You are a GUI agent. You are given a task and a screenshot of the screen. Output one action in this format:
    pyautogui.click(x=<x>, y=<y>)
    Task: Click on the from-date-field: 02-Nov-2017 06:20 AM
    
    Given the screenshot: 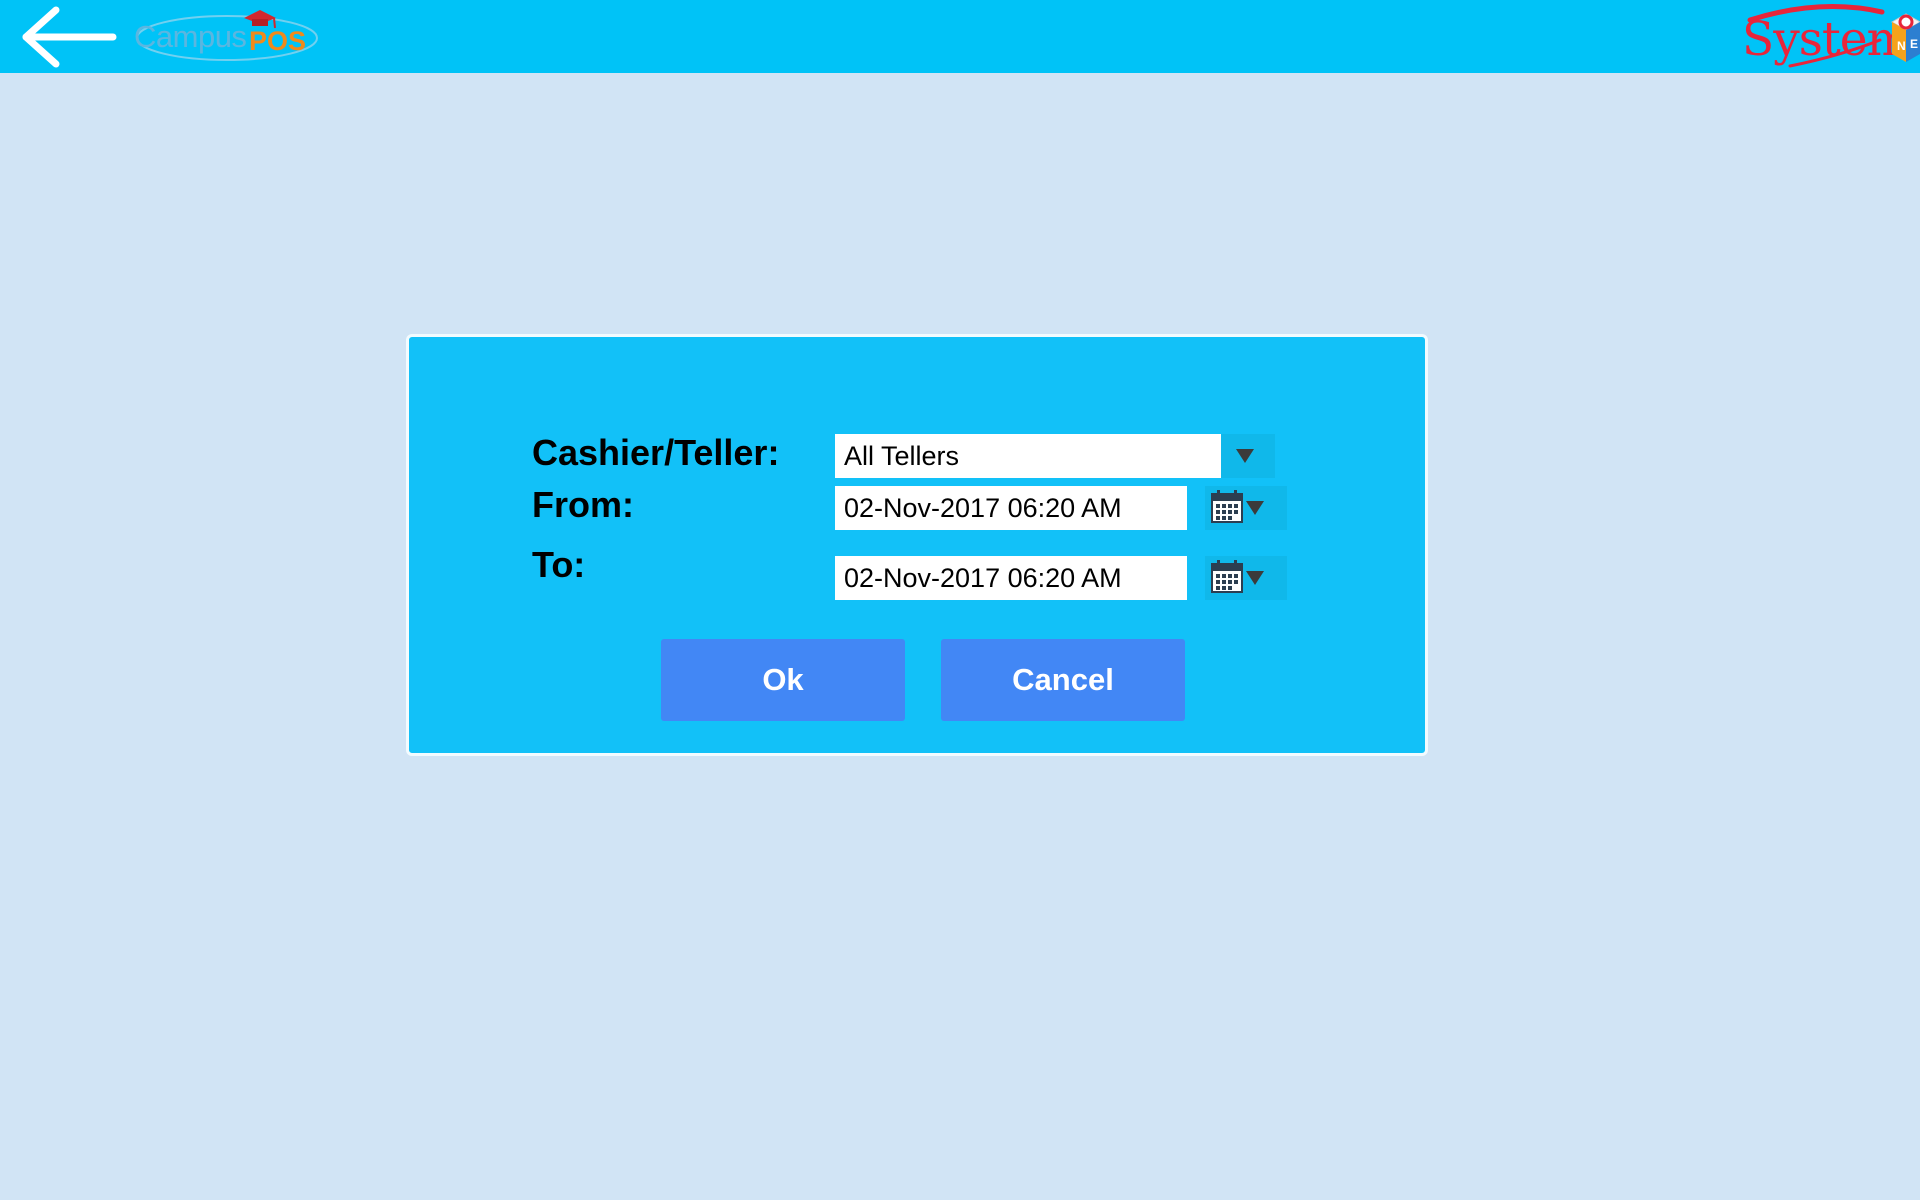 What is the action you would take?
    pyautogui.click(x=1011, y=508)
    